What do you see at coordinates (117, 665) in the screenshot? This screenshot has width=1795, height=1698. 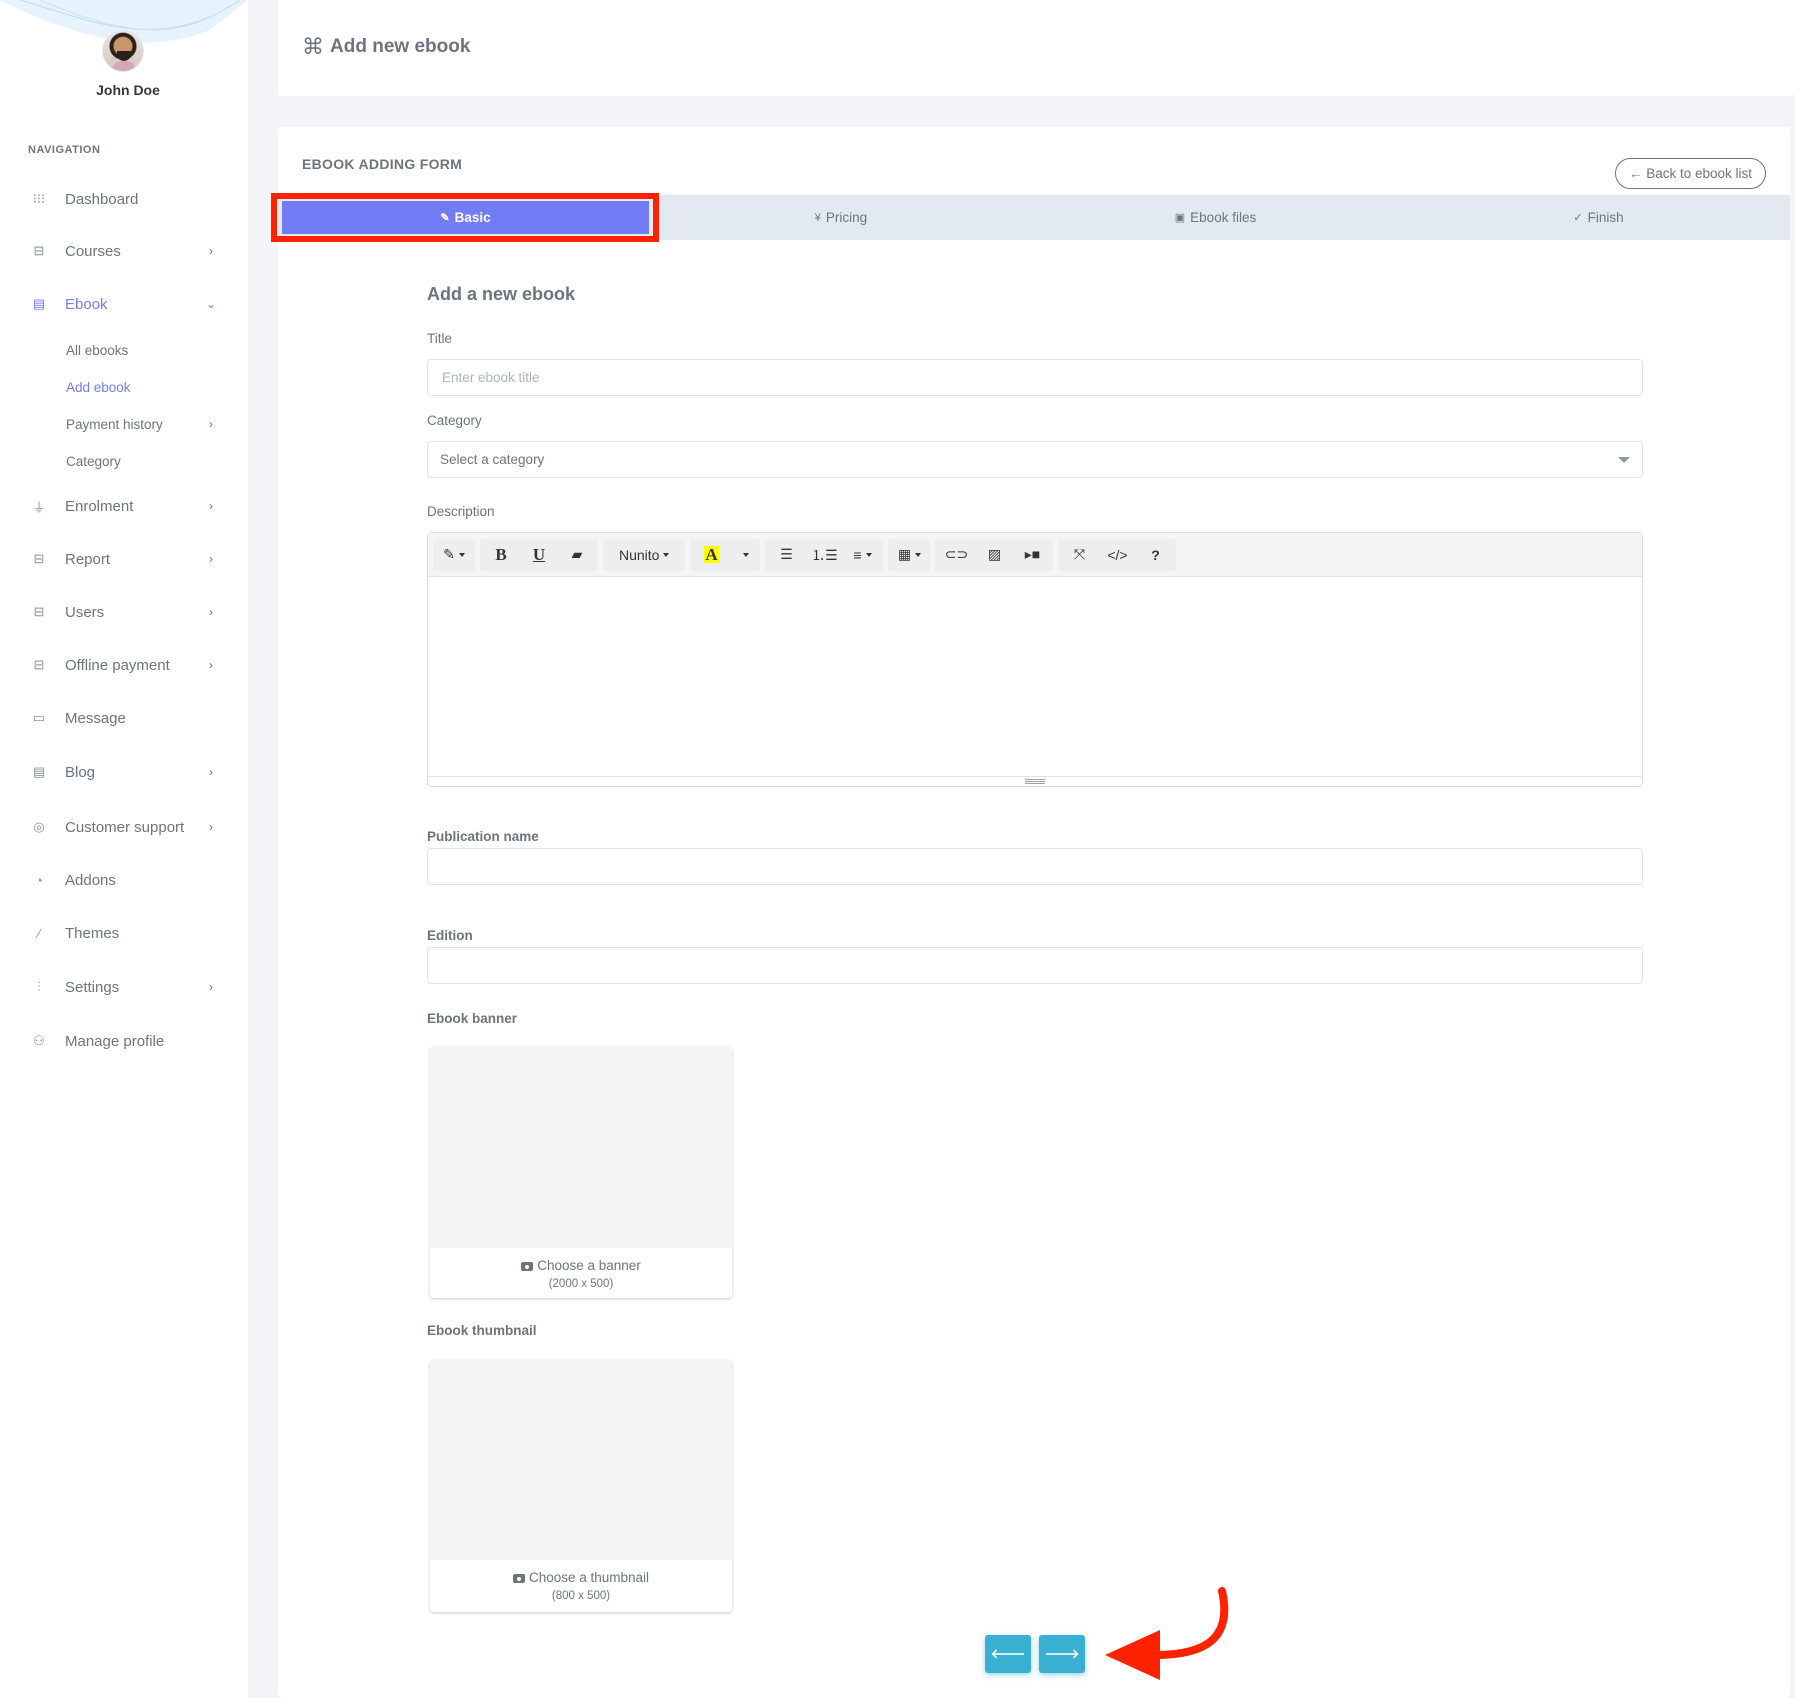 I see `sidebar-item-label: Offline payment` at bounding box center [117, 665].